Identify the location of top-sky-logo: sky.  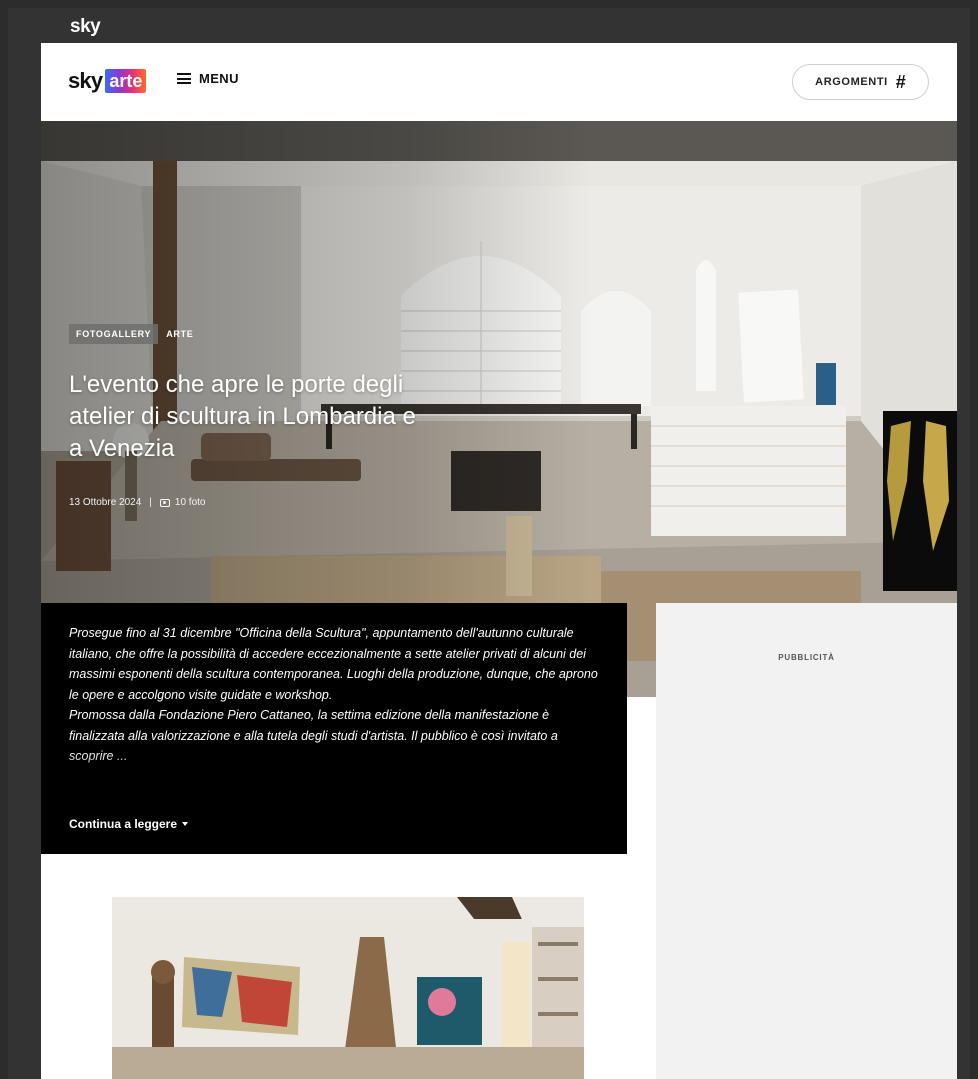
(85, 27).